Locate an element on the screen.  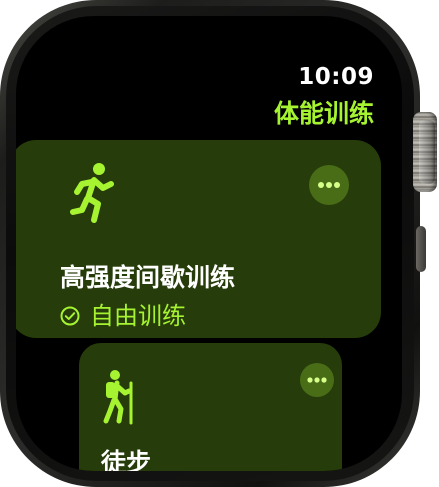
checkmark-circle-icon is located at coordinates (70, 314).